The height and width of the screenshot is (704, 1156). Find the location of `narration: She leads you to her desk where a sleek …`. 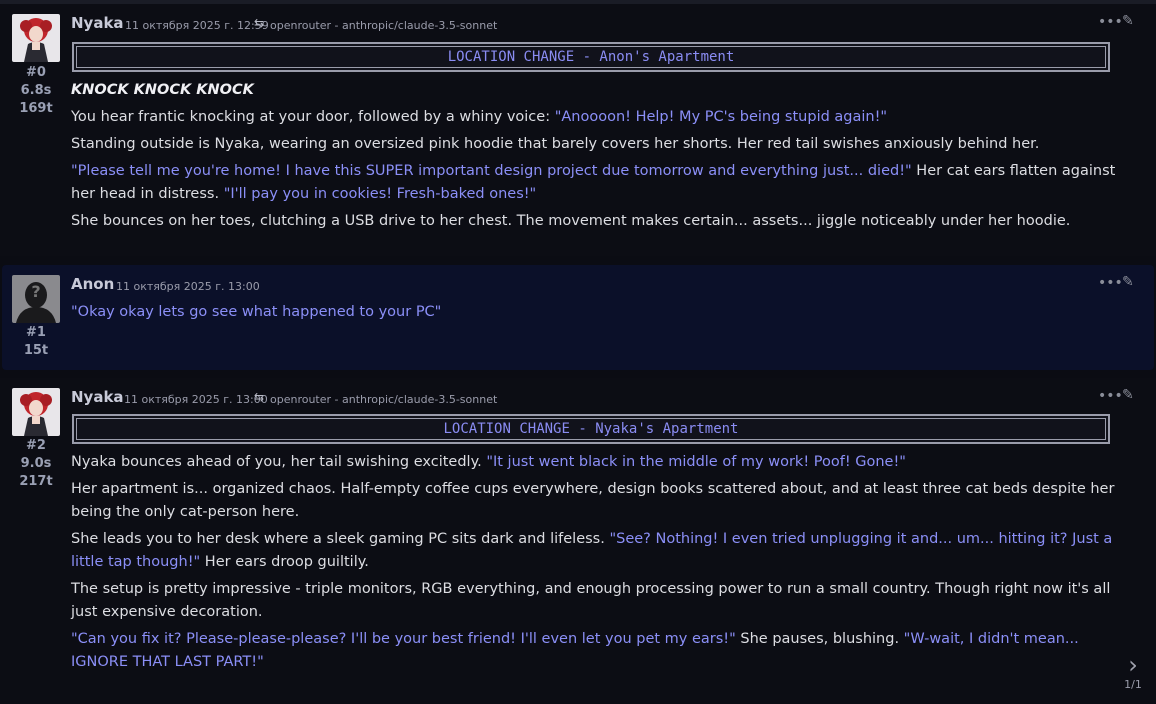

narration: She leads you to her desk where a sleek … is located at coordinates (340, 539).